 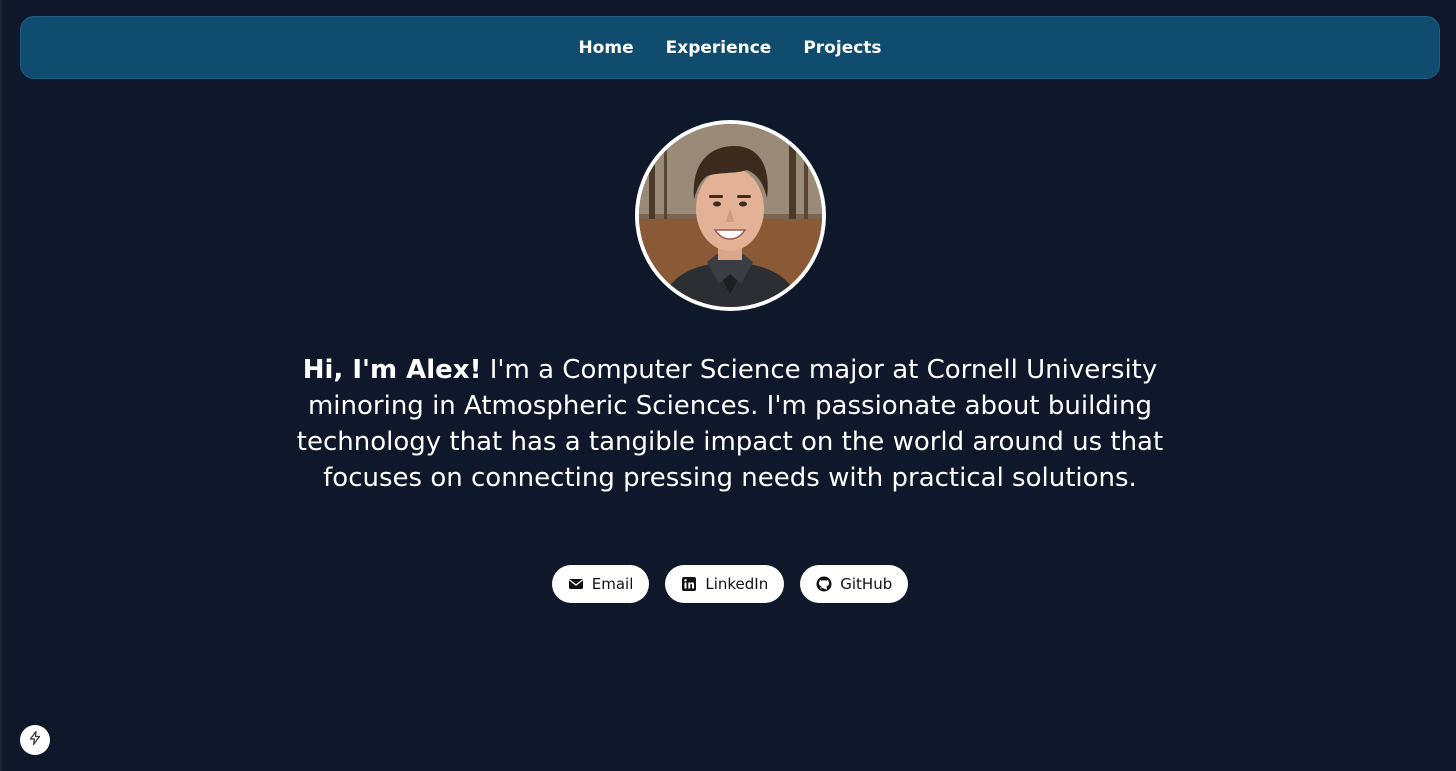 I want to click on lightning-icon, so click(x=35, y=740).